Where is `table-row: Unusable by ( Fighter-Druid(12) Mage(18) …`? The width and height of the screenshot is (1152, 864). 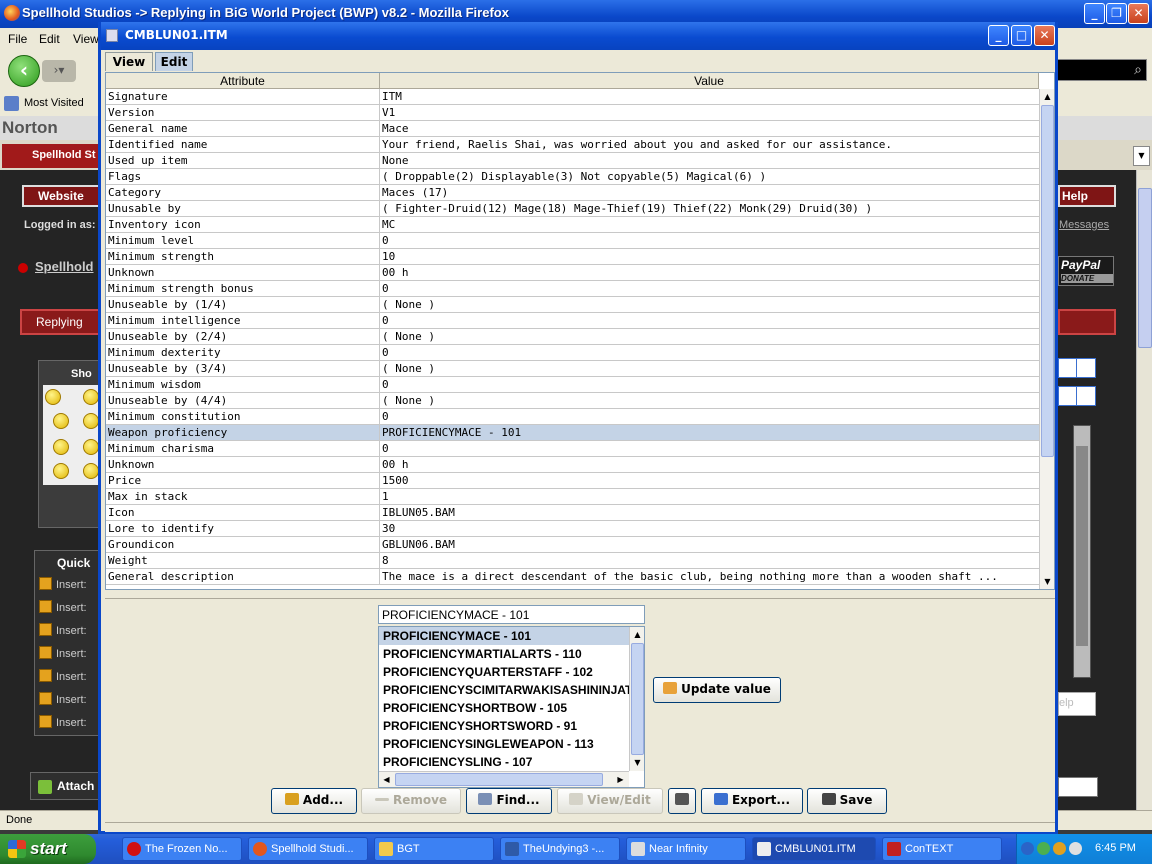 table-row: Unusable by ( Fighter-Druid(12) Mage(18) … is located at coordinates (572, 209).